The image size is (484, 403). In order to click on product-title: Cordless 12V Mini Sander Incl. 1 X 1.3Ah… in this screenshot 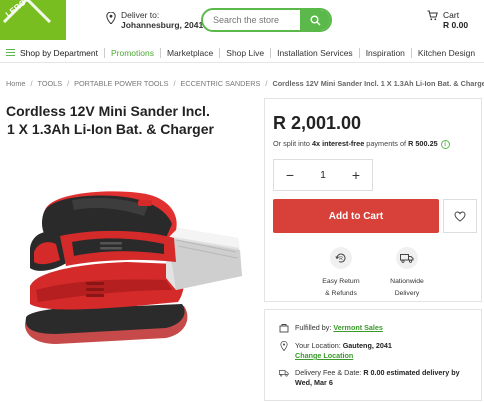, I will do `click(131, 120)`.